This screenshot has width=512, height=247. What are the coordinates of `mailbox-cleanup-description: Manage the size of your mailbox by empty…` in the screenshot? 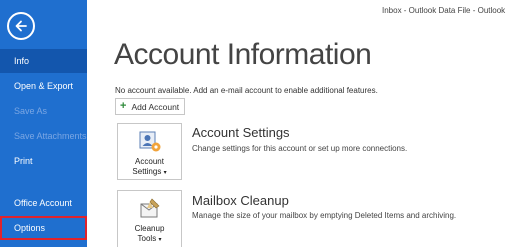 It's located at (324, 215).